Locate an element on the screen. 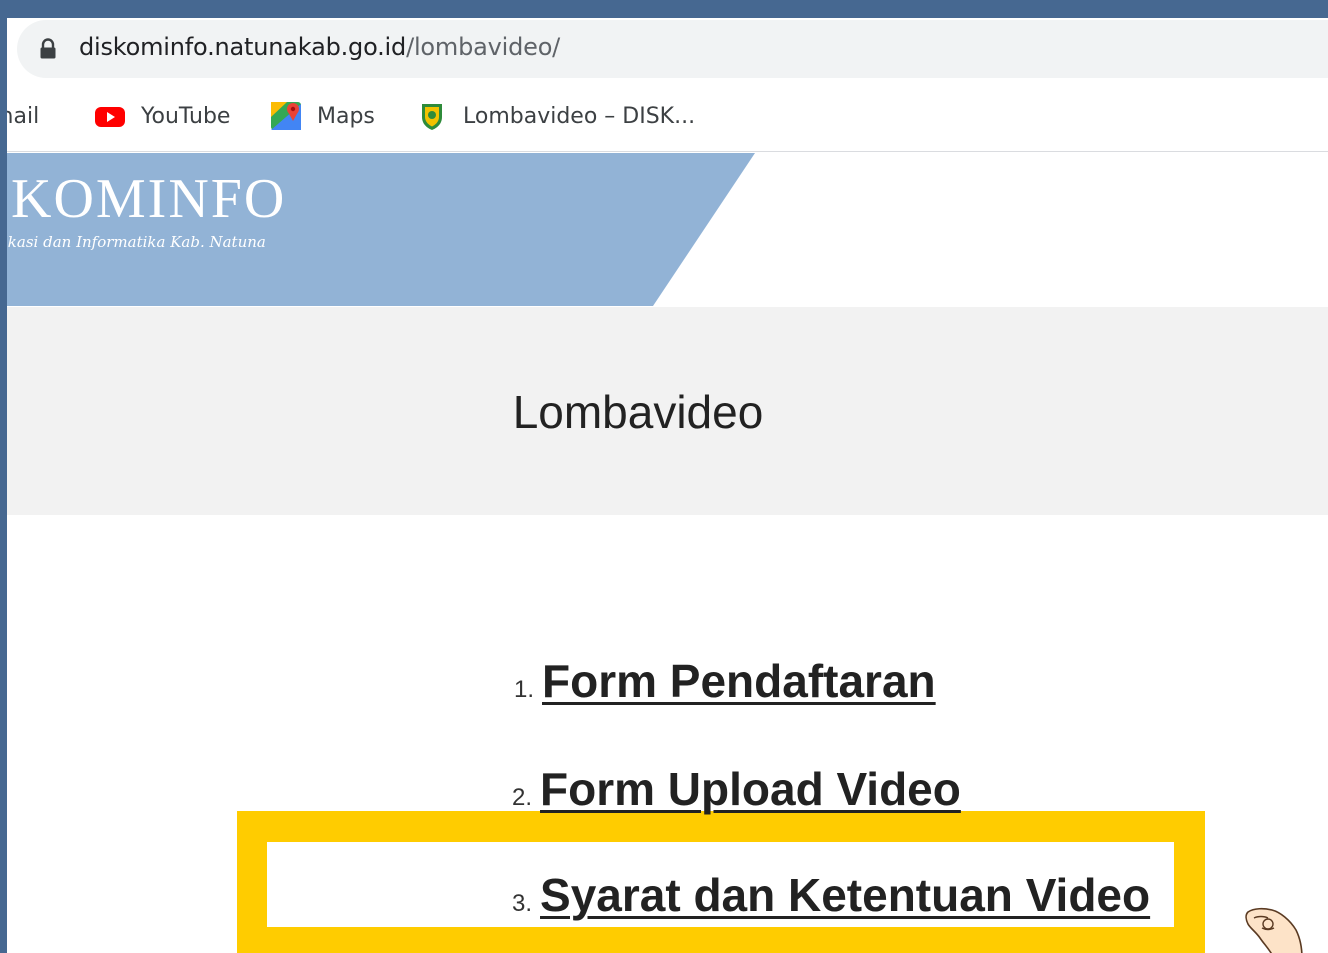 The image size is (1328, 953). url-text: diskominfo.natunakab.go.id/lombavideo/ is located at coordinates (319, 47).